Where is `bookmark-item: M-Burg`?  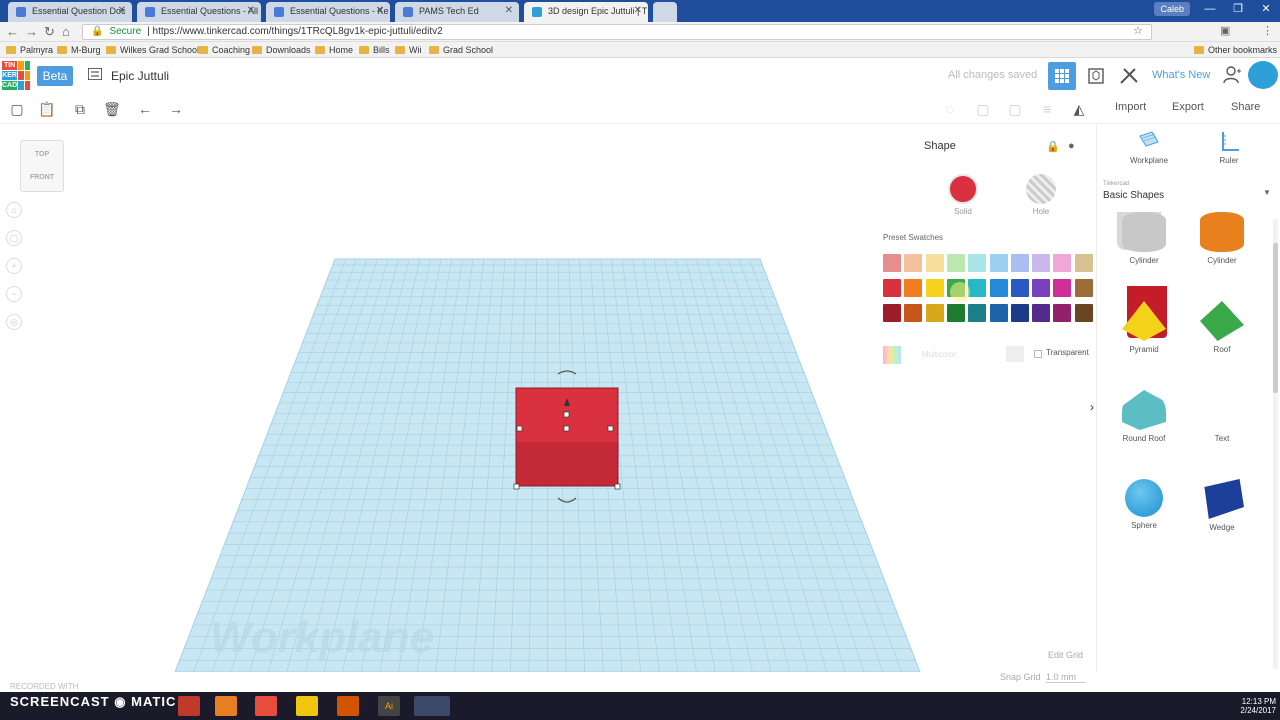
bookmark-item: M-Burg is located at coordinates (79, 50).